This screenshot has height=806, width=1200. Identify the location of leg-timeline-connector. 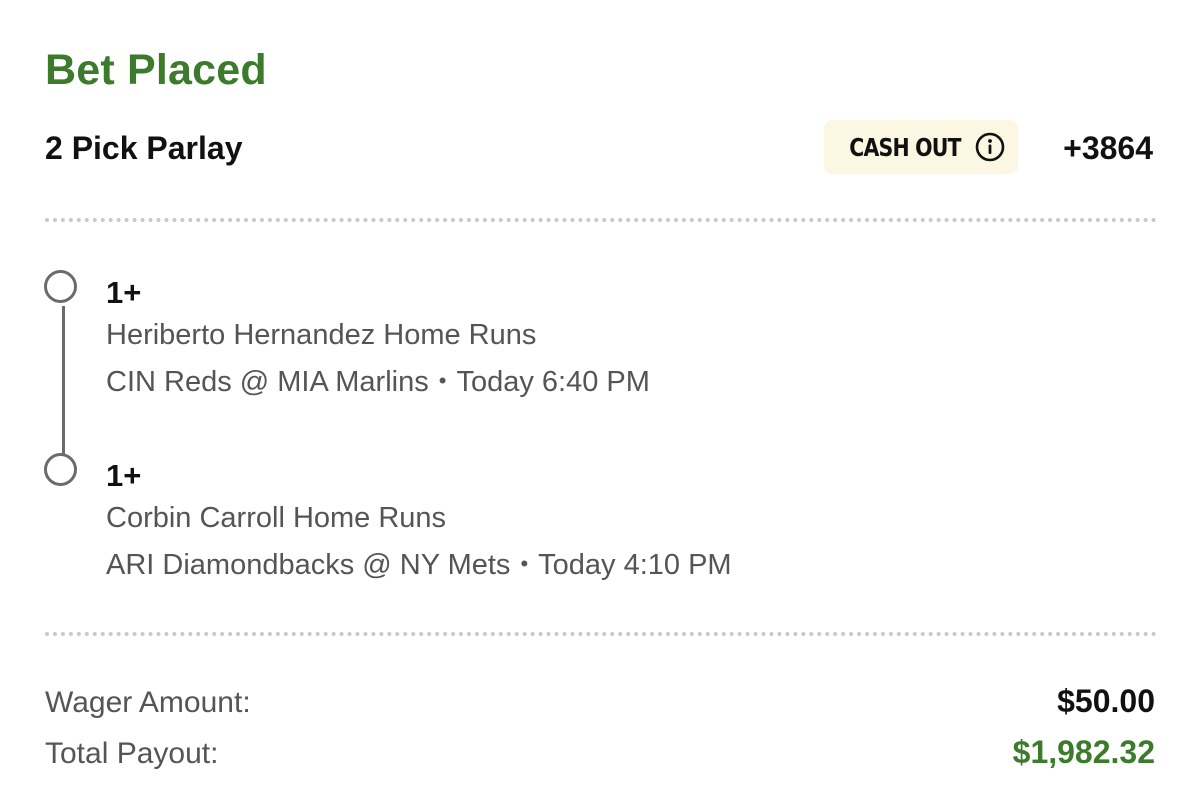
(63, 380).